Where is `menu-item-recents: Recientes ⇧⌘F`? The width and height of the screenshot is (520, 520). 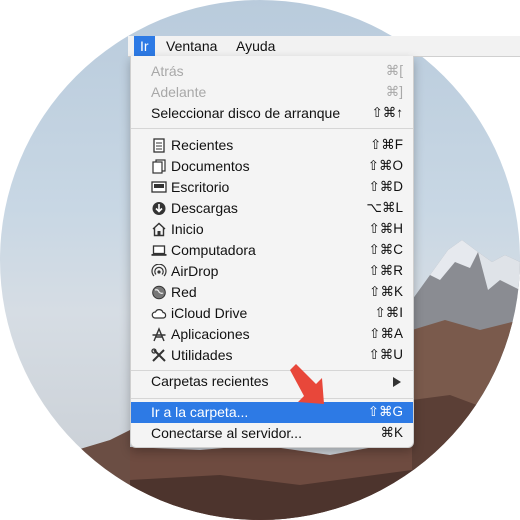
menu-item-recents: Recientes ⇧⌘F is located at coordinates (272, 145).